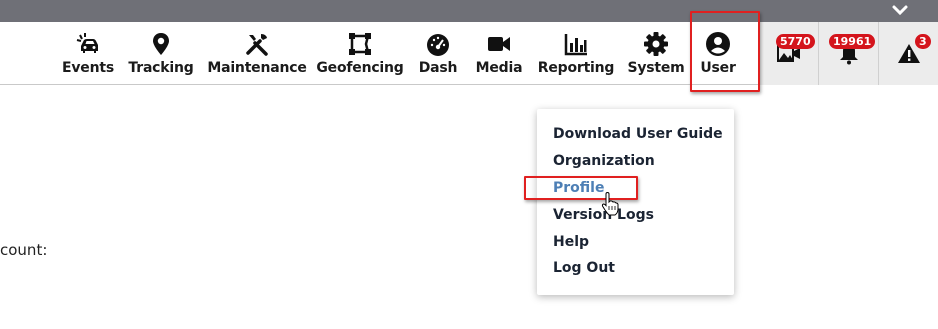 The width and height of the screenshot is (938, 329). What do you see at coordinates (469, 11) in the screenshot?
I see `top-strip` at bounding box center [469, 11].